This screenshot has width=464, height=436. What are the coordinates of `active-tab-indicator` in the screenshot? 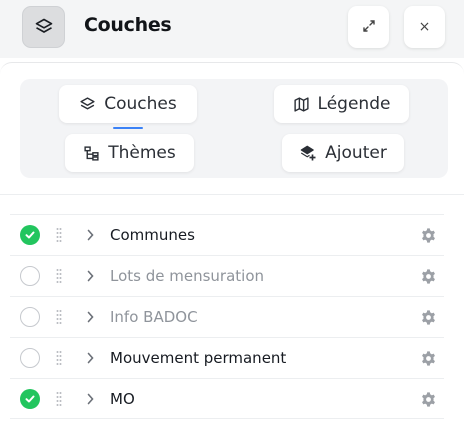 It's located at (128, 128).